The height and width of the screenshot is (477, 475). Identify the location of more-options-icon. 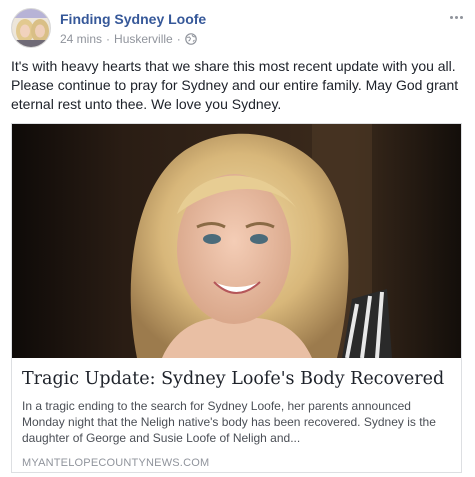
(456, 17).